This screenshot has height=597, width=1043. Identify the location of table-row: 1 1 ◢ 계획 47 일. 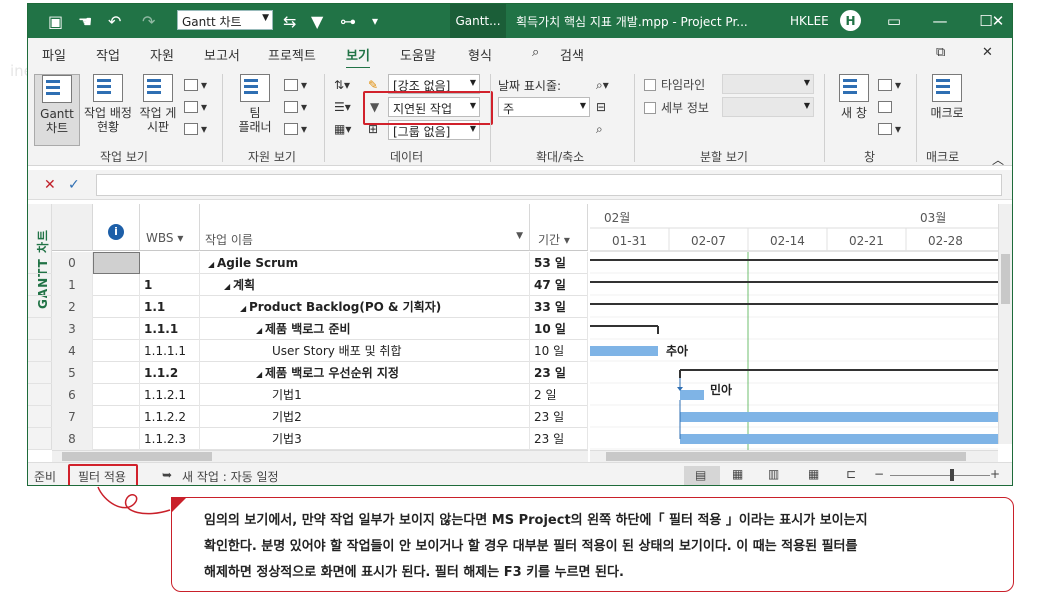
(308, 285).